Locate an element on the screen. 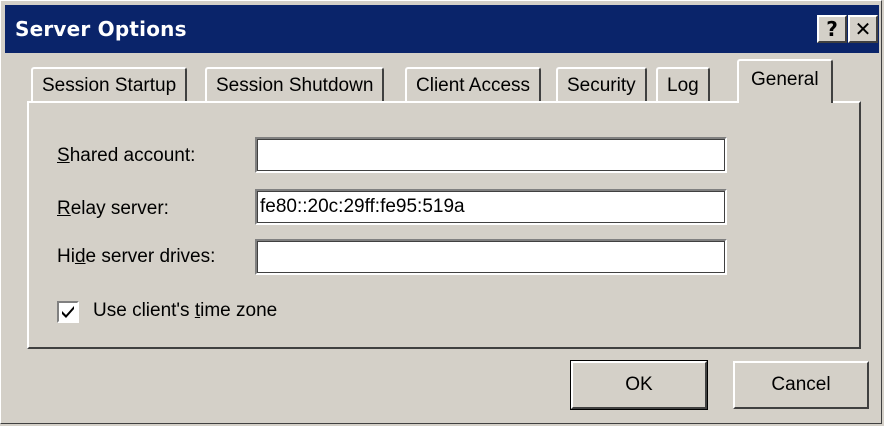  tab-session-startup: Session Startup is located at coordinates (109, 84).